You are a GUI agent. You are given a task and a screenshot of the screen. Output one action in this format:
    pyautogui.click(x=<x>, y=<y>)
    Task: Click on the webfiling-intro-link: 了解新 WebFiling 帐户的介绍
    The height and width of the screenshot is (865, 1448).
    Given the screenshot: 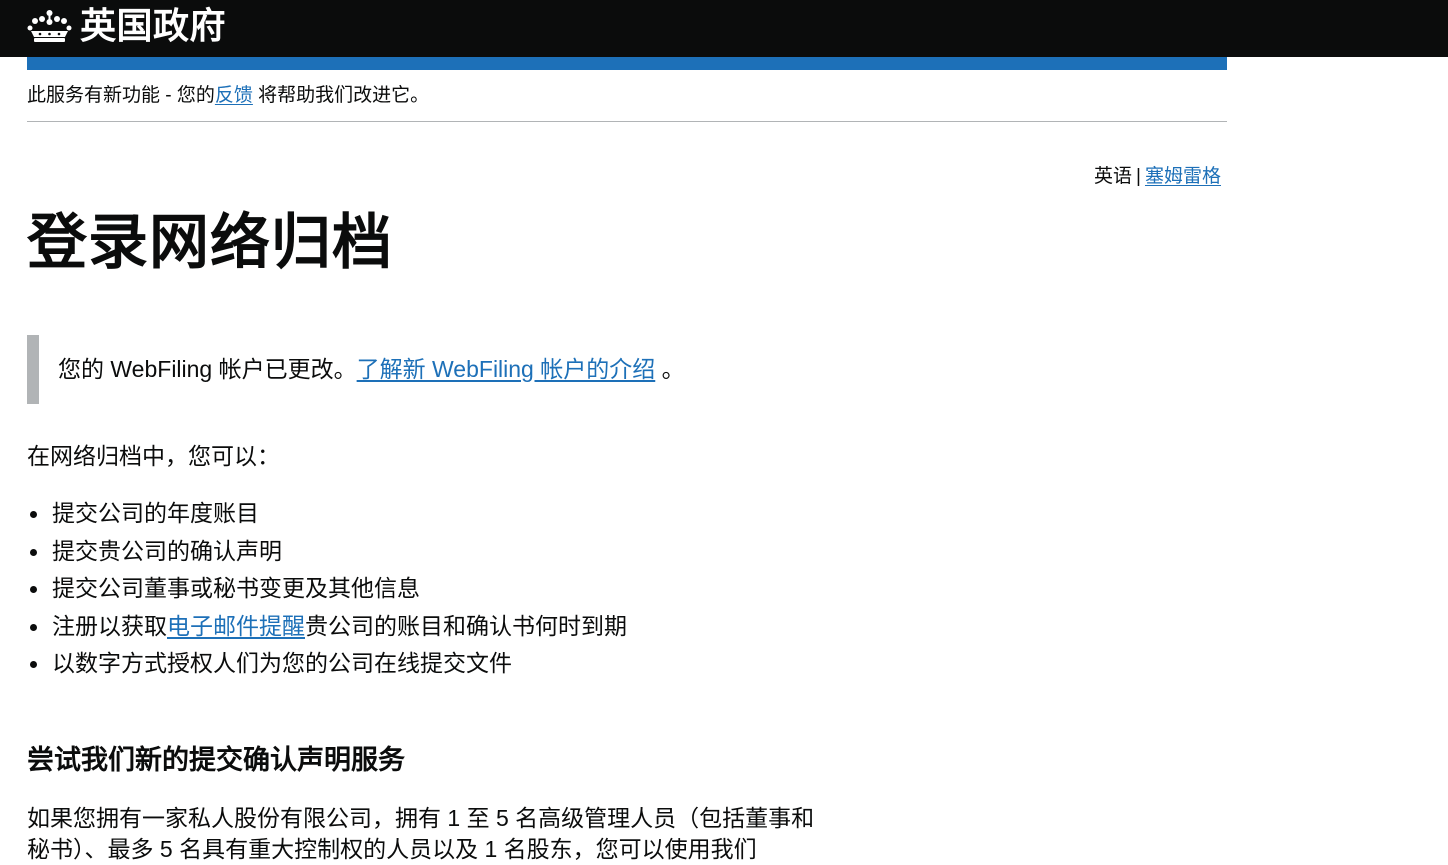 What is the action you would take?
    pyautogui.click(x=506, y=369)
    